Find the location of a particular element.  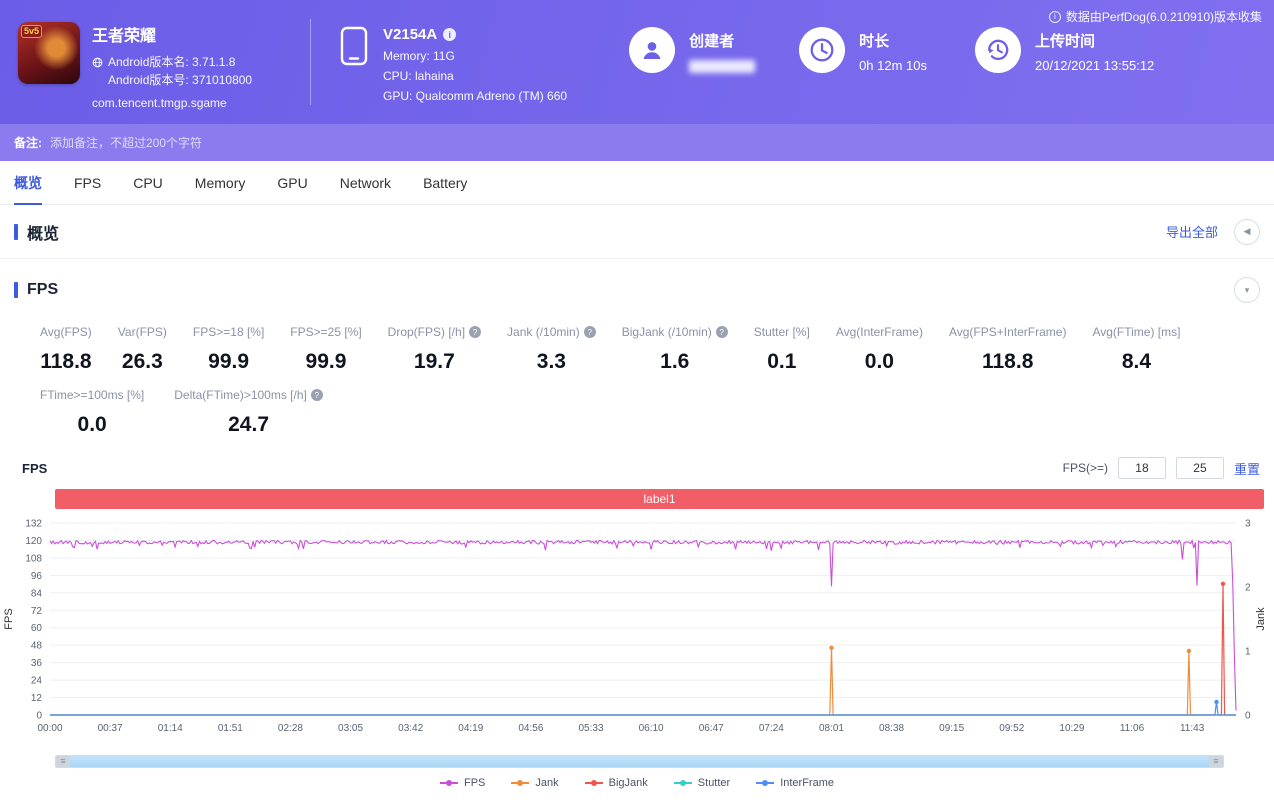

tab-fps: FPS is located at coordinates (87, 182).